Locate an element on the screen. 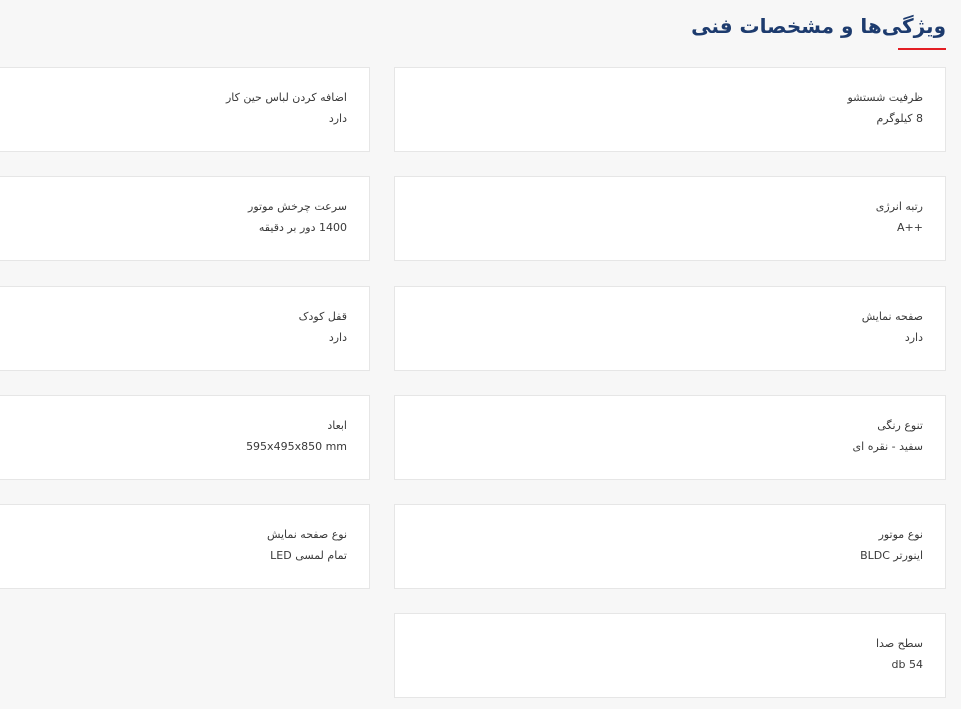  spec-label: ابعاد is located at coordinates (337, 425).